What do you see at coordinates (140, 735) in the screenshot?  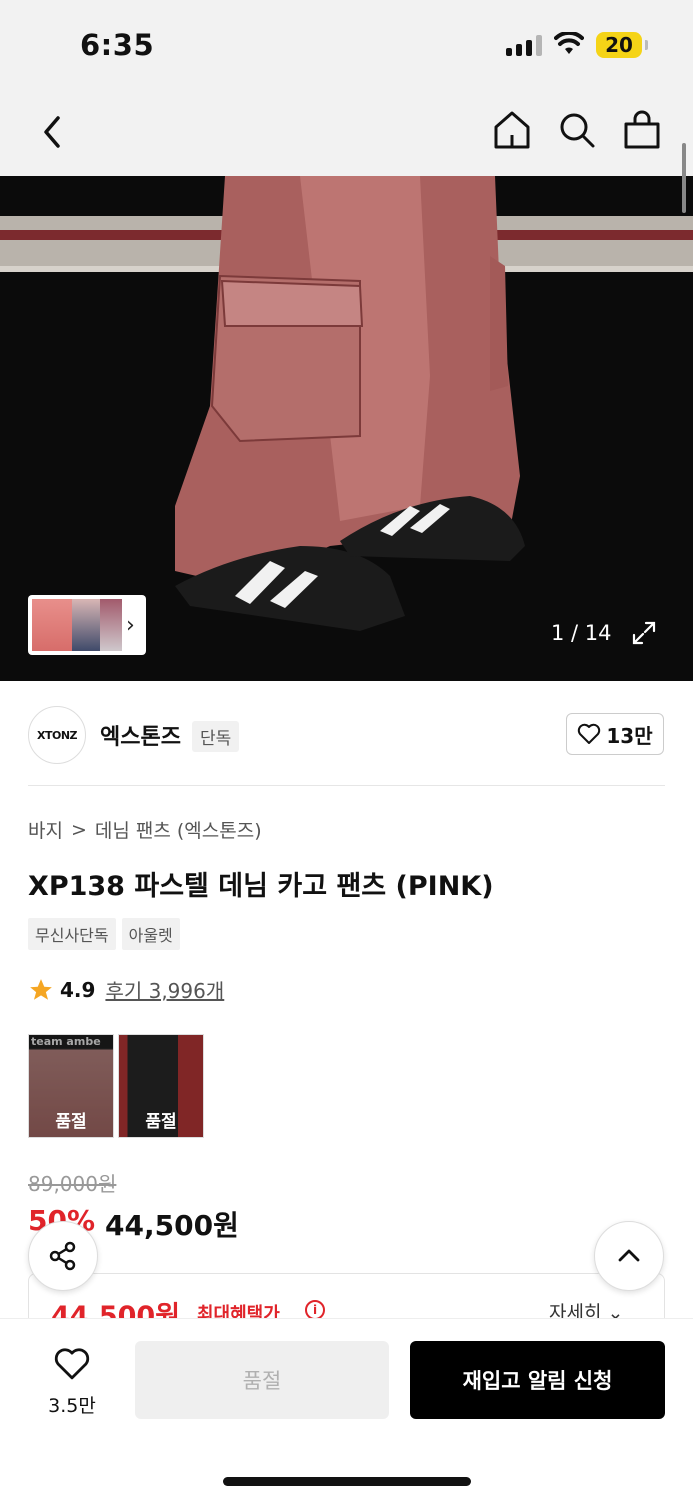 I see `brand-name: 엑스톤즈` at bounding box center [140, 735].